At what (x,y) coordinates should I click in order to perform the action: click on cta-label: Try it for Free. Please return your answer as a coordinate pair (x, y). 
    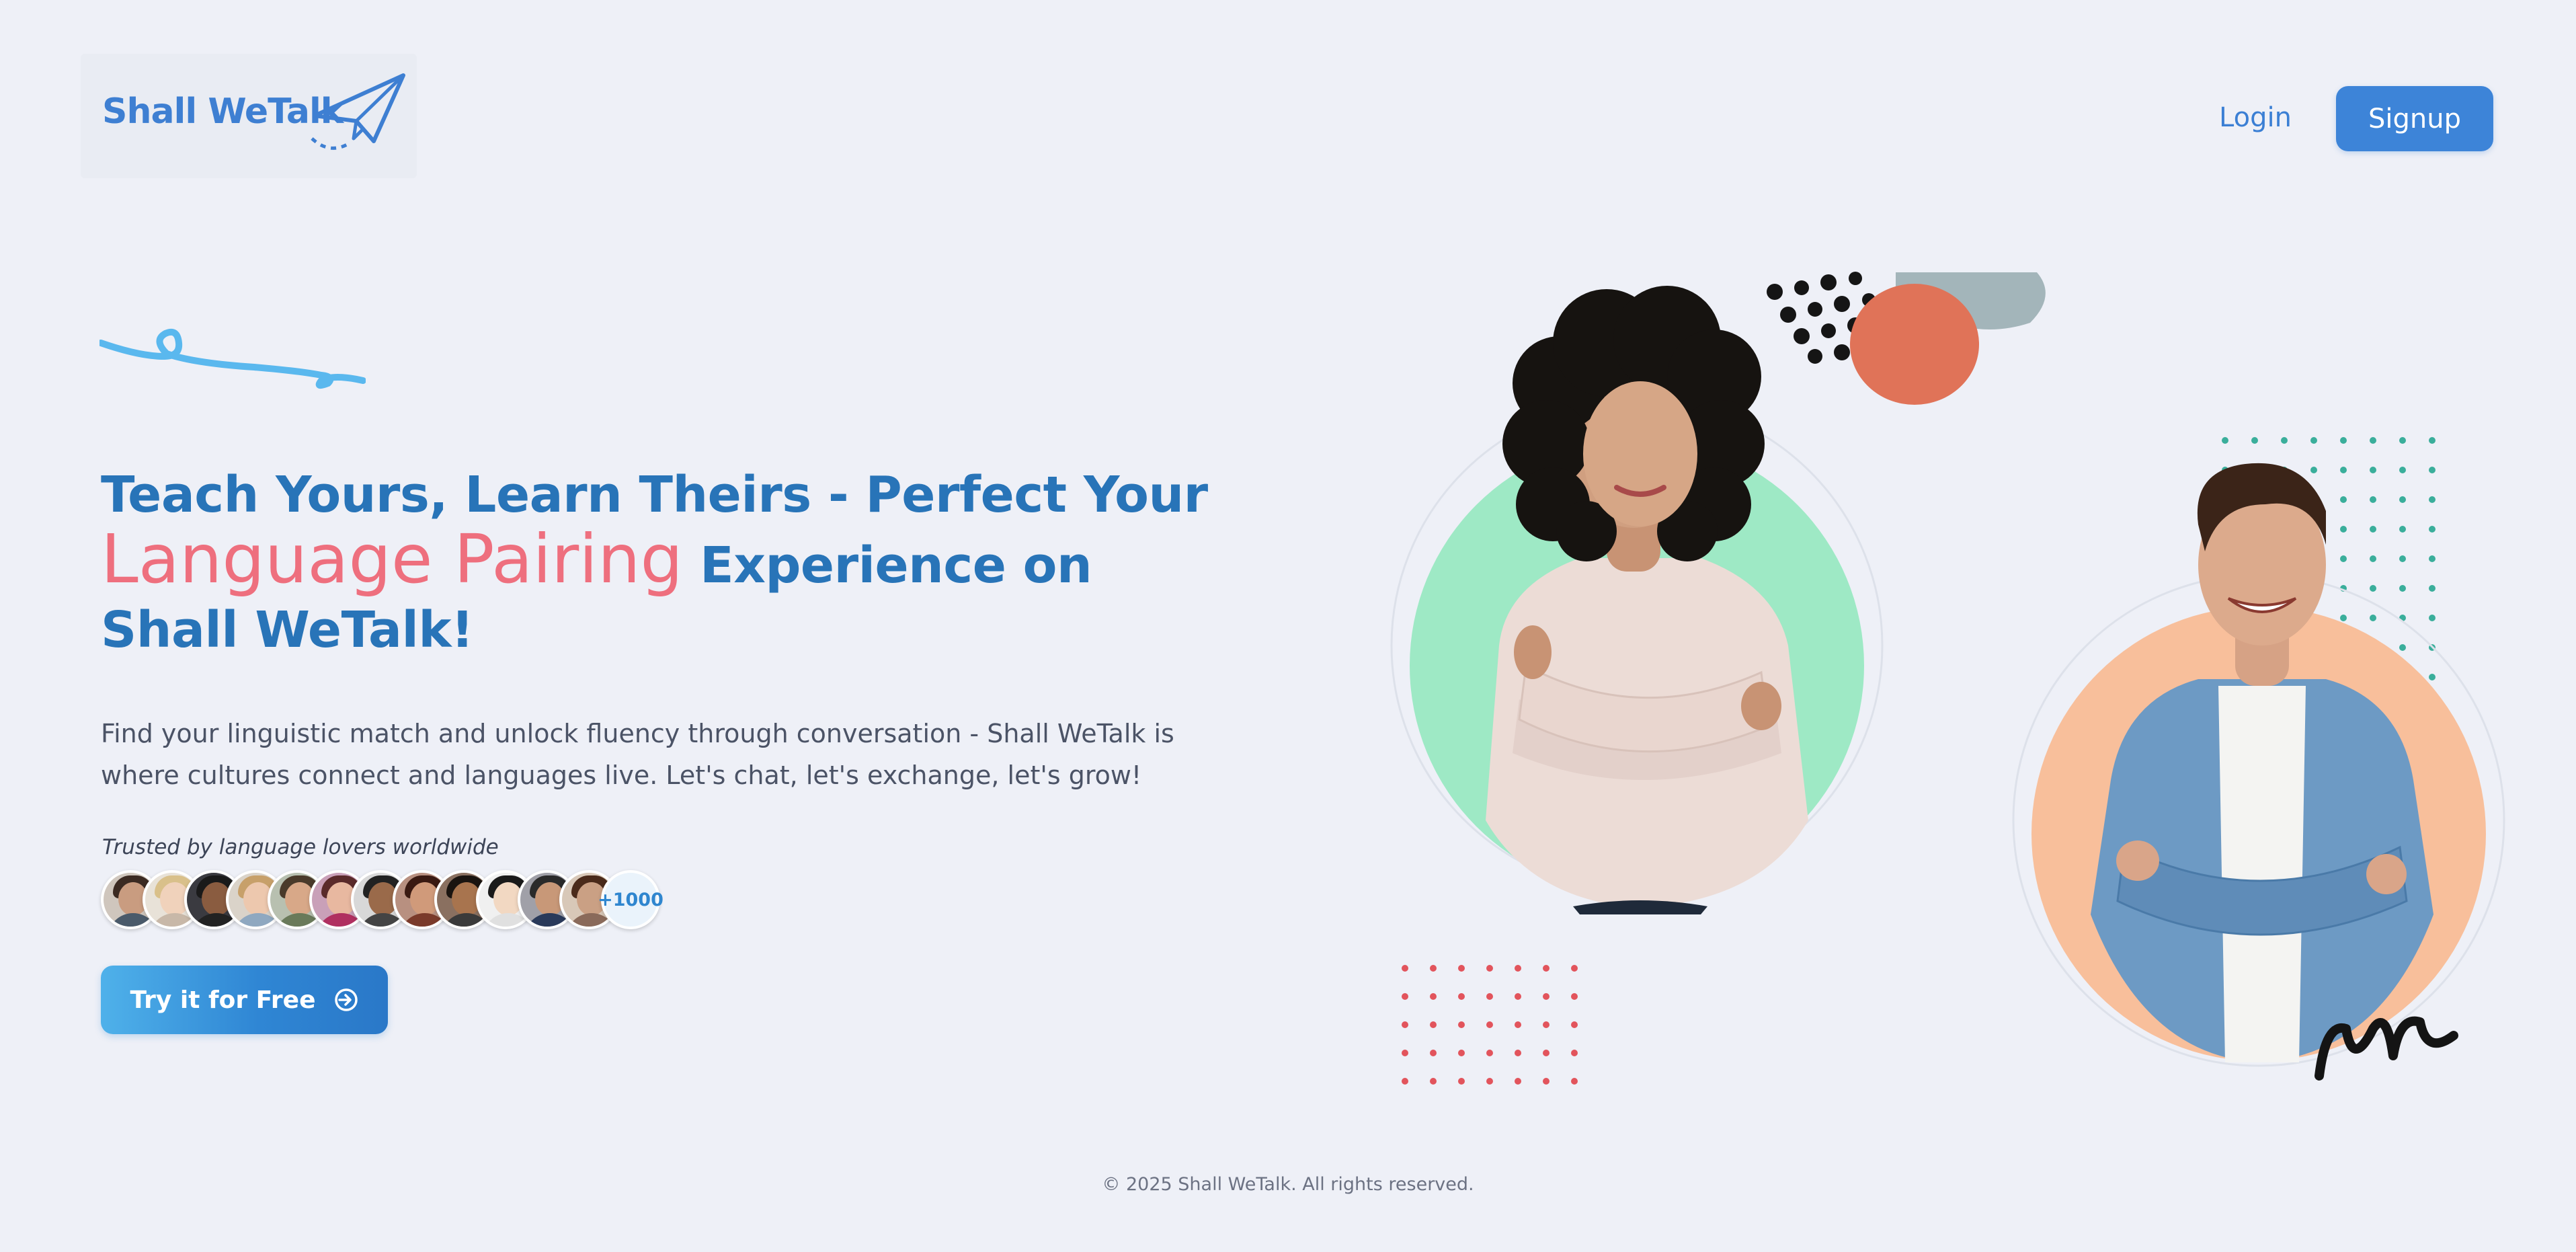
    Looking at the image, I should click on (223, 1000).